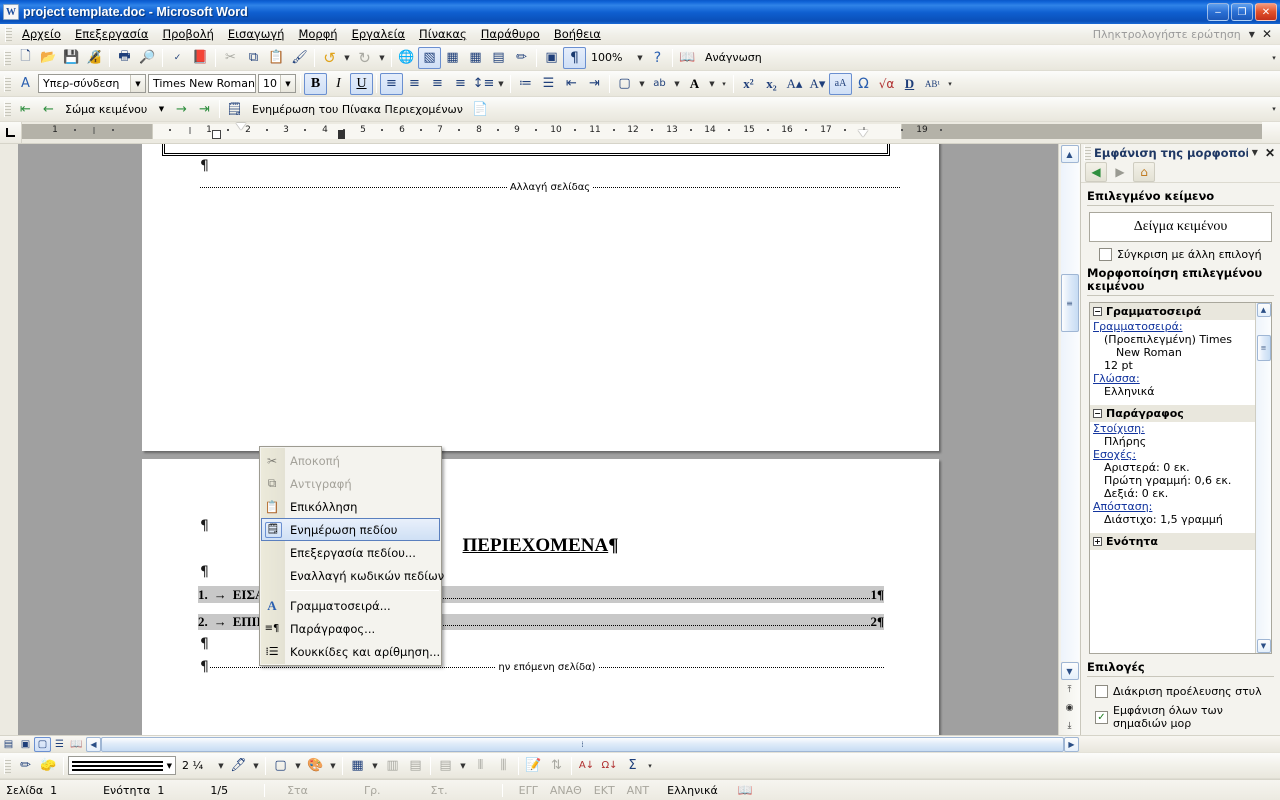 This screenshot has height=800, width=1280. Describe the element at coordinates (733, 58) in the screenshot. I see `reading-label: Ανάγνωση` at that location.